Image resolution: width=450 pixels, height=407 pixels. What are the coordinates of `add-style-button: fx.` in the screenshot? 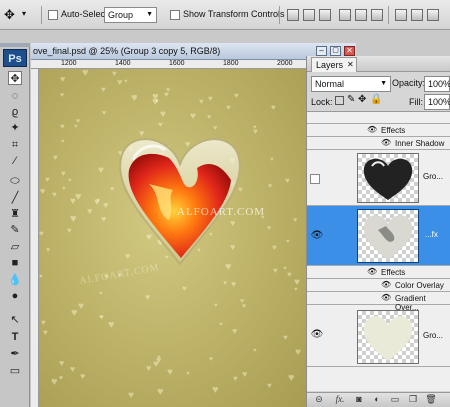 It's located at (340, 399).